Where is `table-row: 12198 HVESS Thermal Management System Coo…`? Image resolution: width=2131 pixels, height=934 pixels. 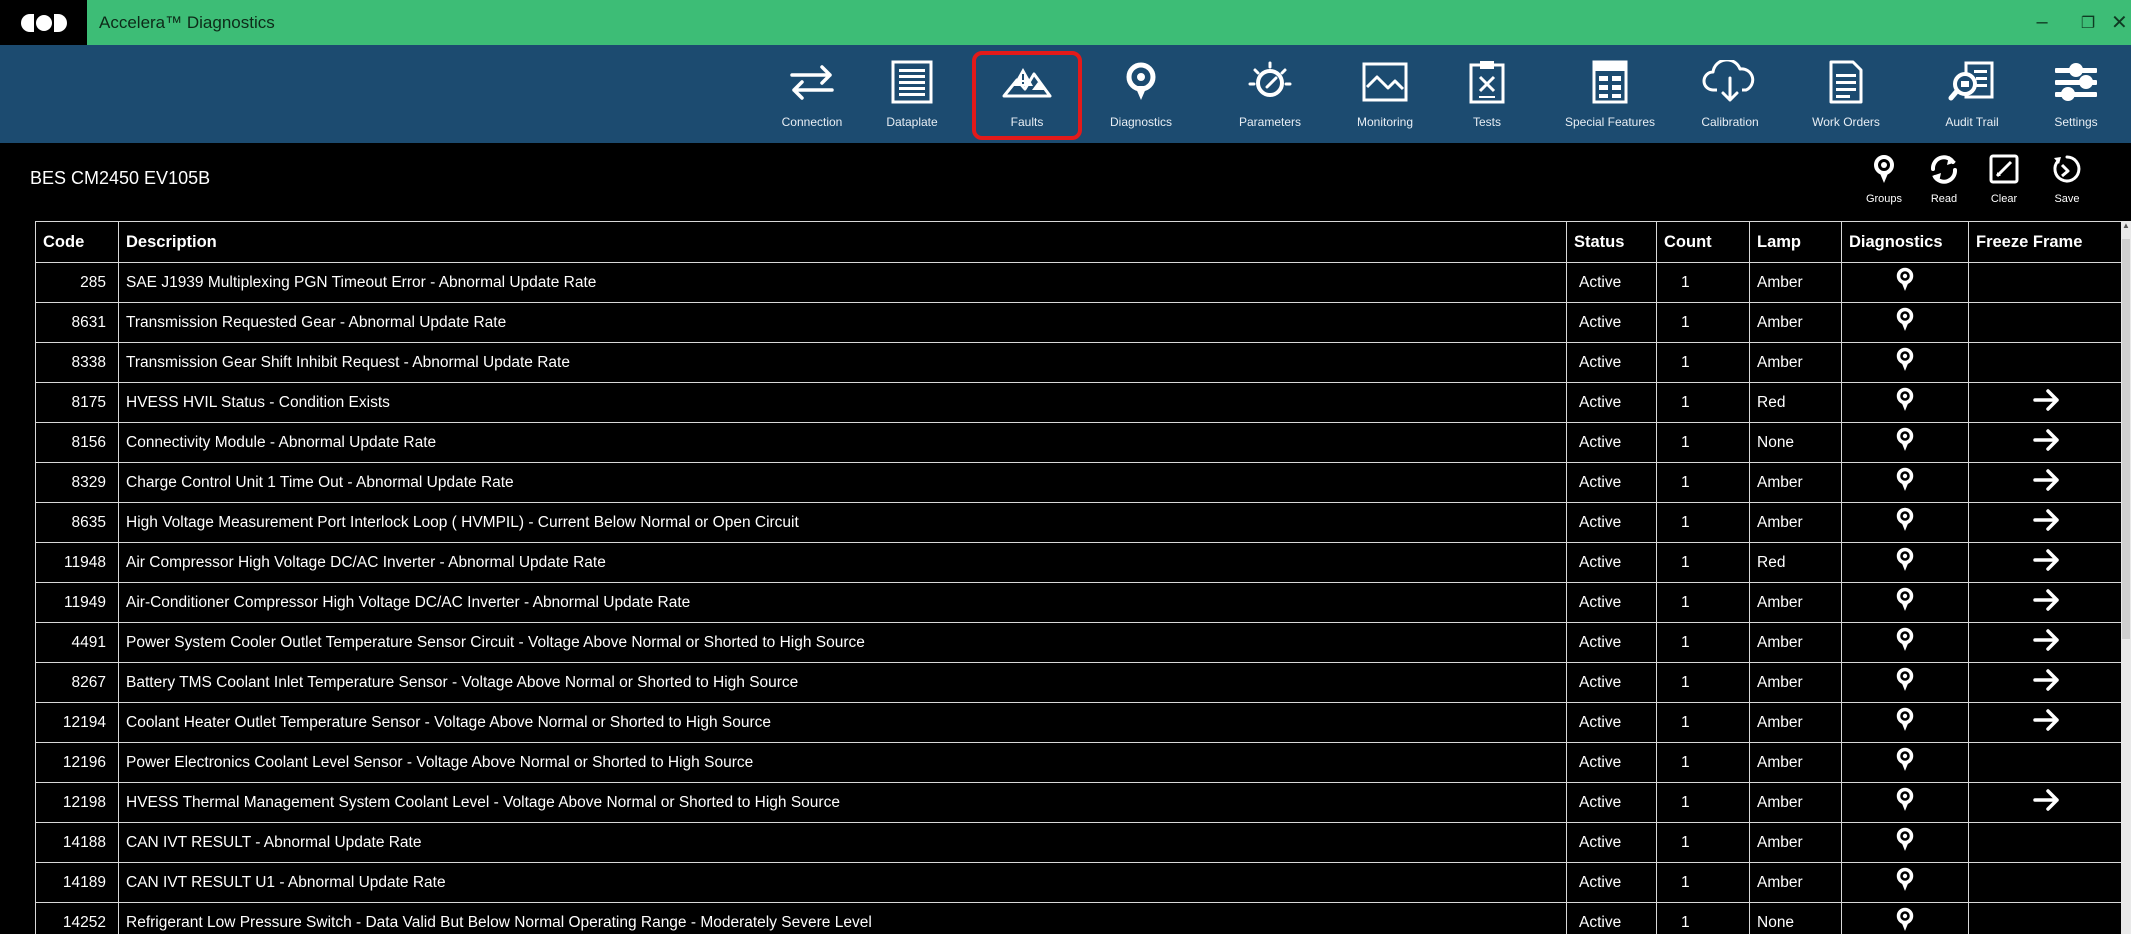
table-row: 12198 HVESS Thermal Management System Coo… is located at coordinates (1080, 802).